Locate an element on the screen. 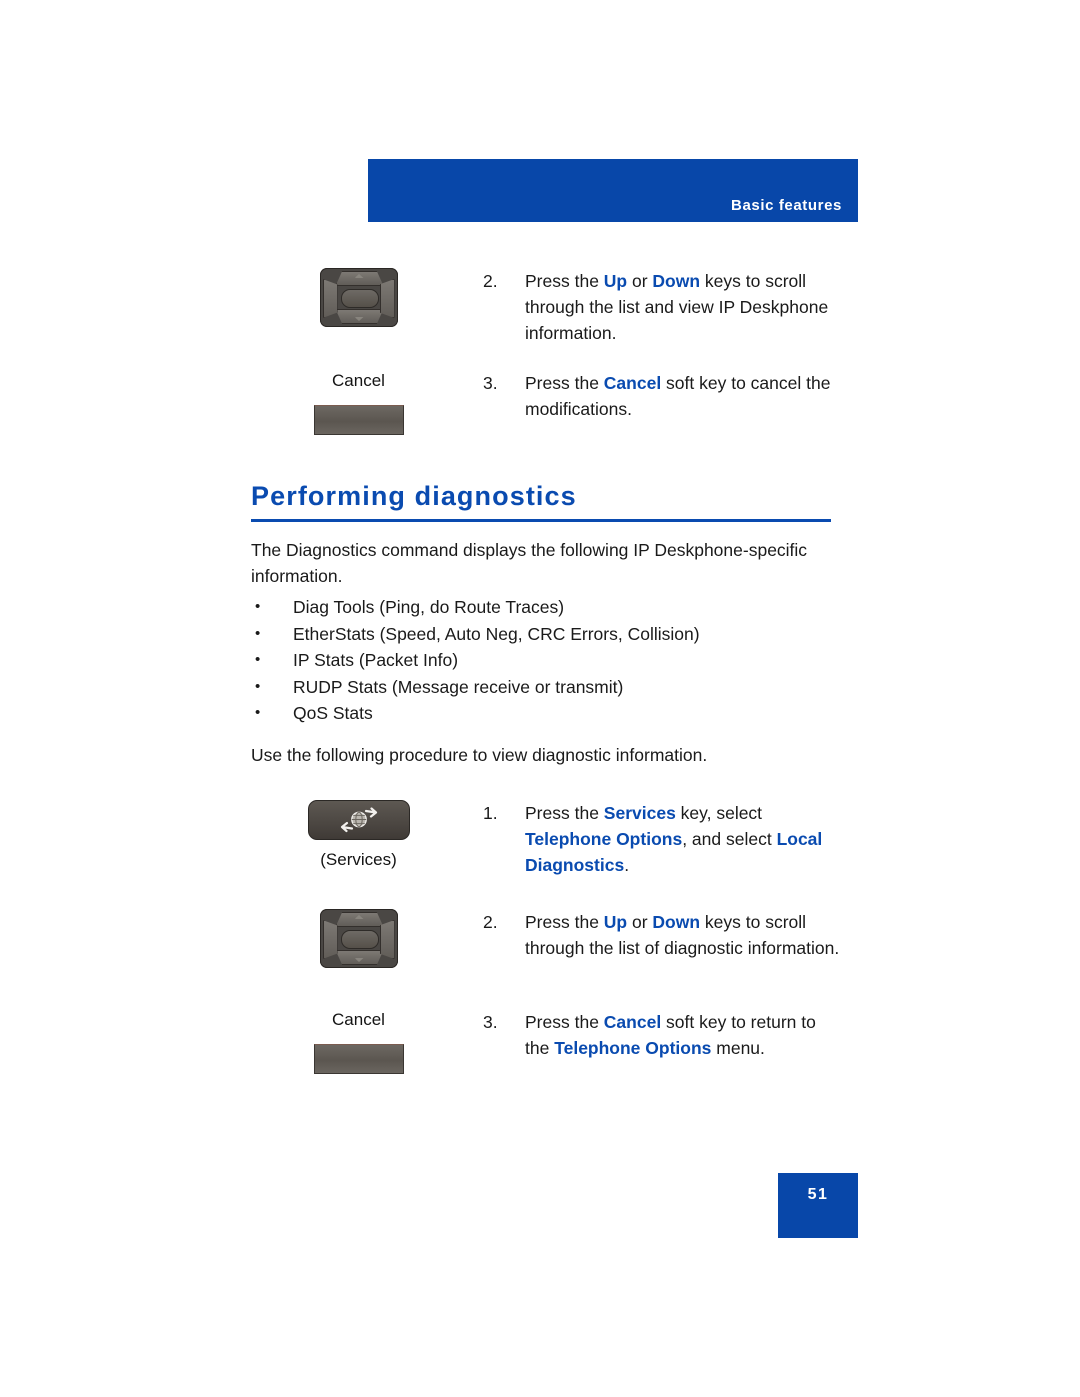 Image resolution: width=1080 pixels, height=1397 pixels. services-key-caption: (Services) is located at coordinates (358, 859).